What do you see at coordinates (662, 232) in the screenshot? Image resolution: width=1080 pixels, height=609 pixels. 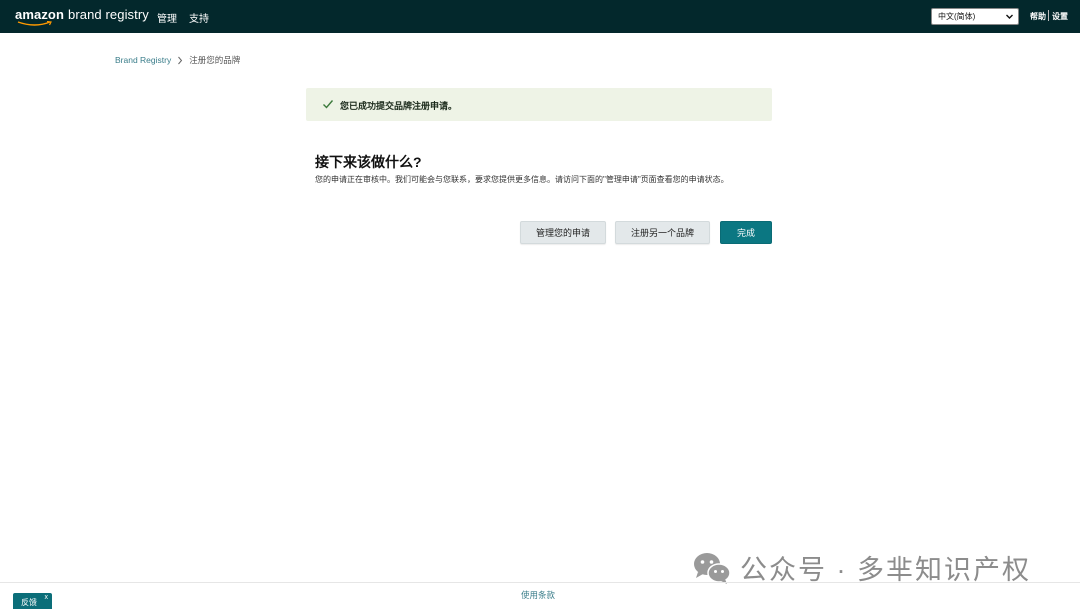 I see `register-another-brand-button: 注册另一个品牌` at bounding box center [662, 232].